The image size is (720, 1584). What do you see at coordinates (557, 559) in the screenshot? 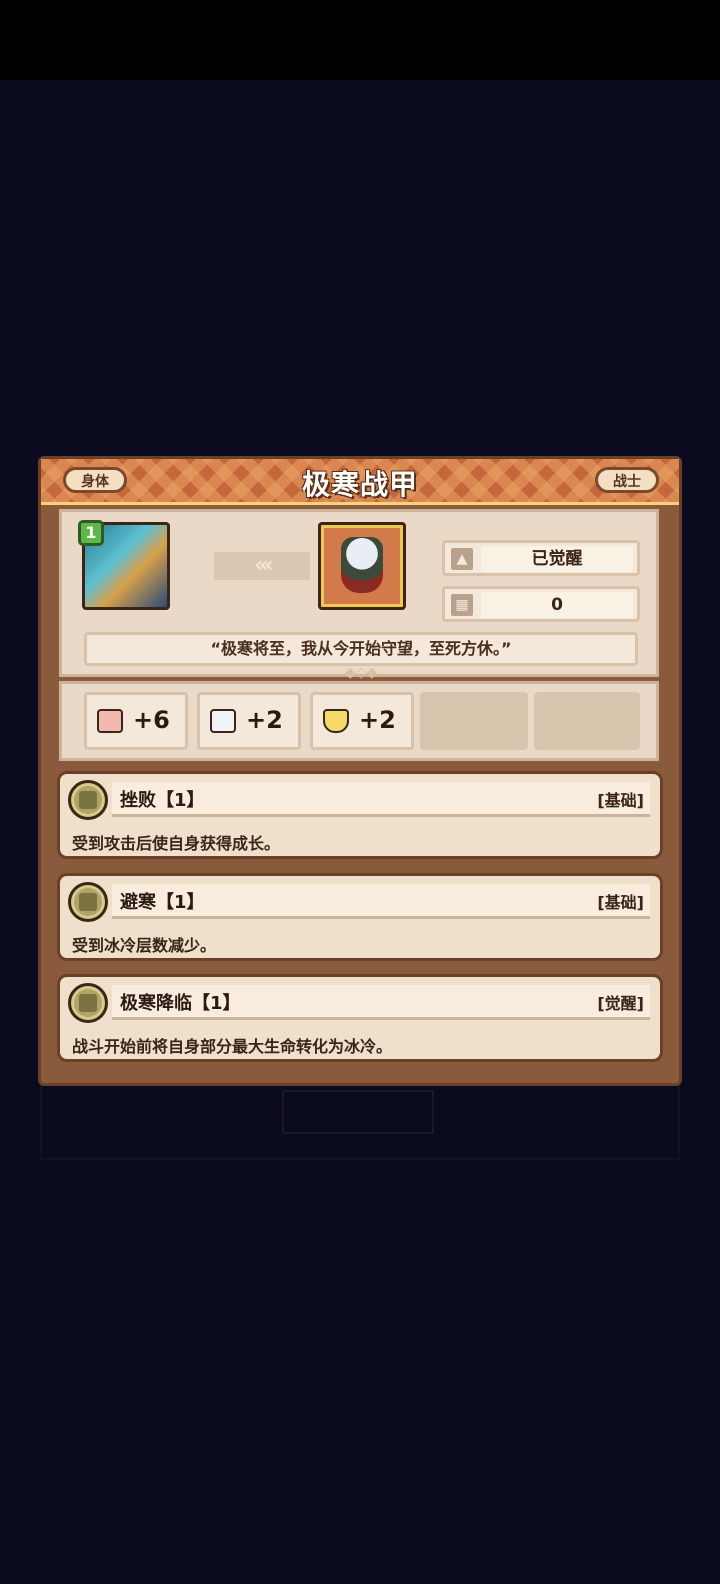
I see `awaken-status: 已觉醒` at bounding box center [557, 559].